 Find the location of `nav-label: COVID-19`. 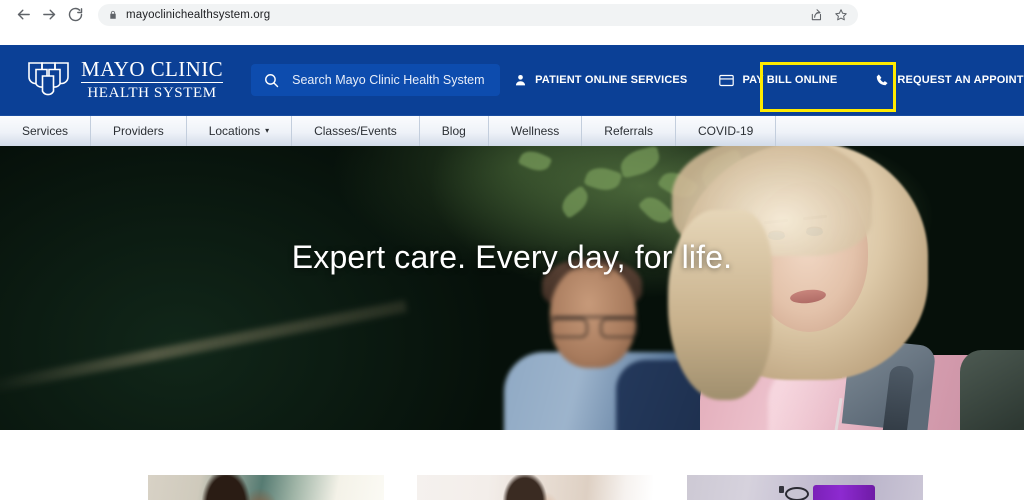

nav-label: COVID-19 is located at coordinates (725, 131).